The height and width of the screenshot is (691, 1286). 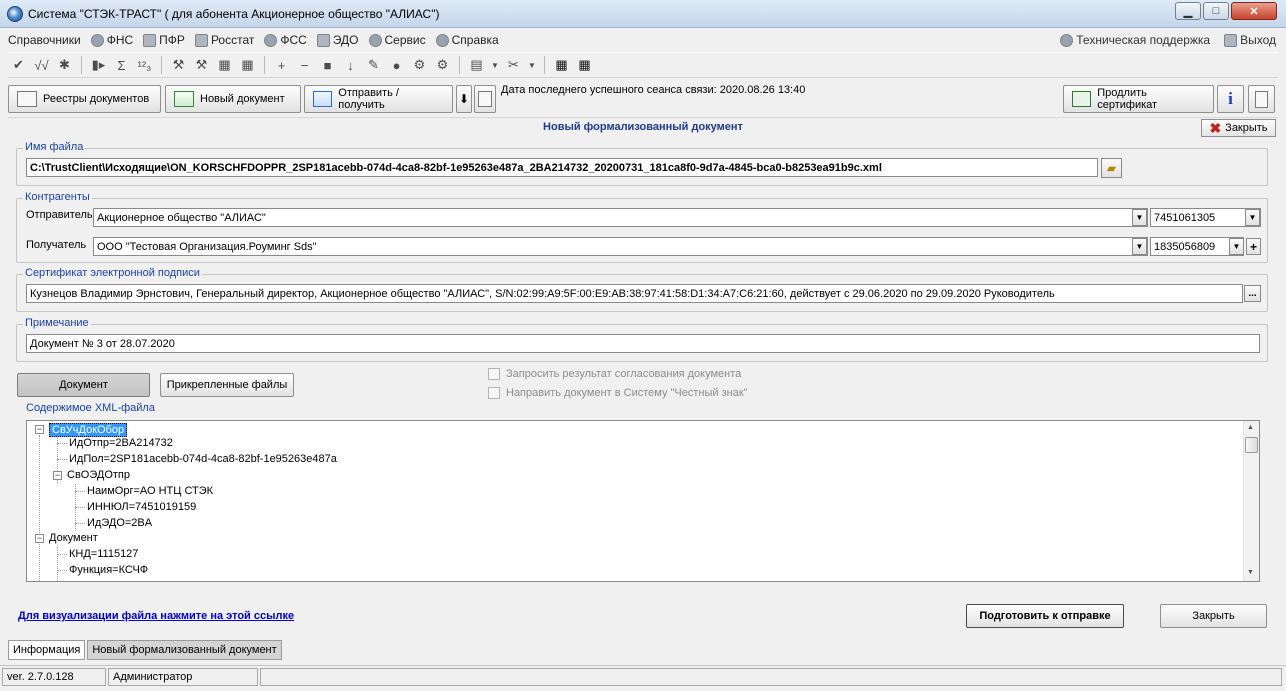 I want to click on burst-icon: ✱, so click(x=64, y=65).